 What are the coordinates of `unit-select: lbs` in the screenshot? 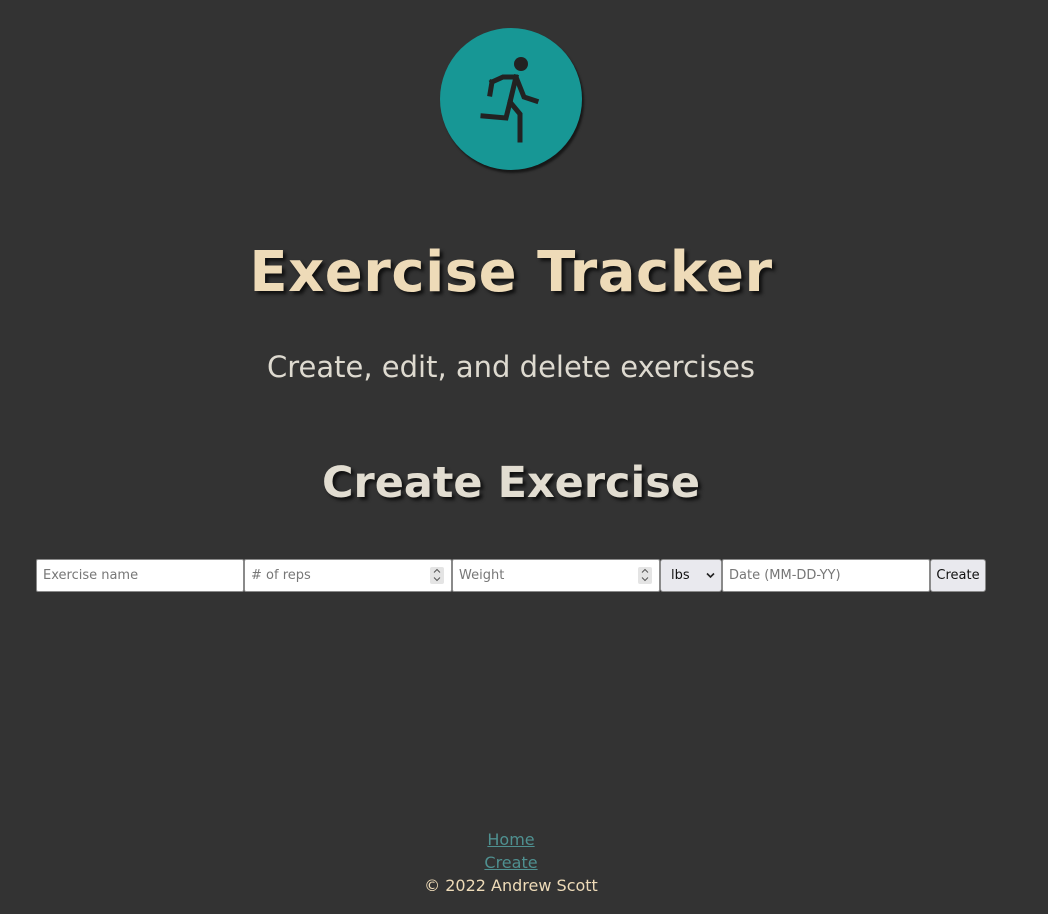 It's located at (691, 575).